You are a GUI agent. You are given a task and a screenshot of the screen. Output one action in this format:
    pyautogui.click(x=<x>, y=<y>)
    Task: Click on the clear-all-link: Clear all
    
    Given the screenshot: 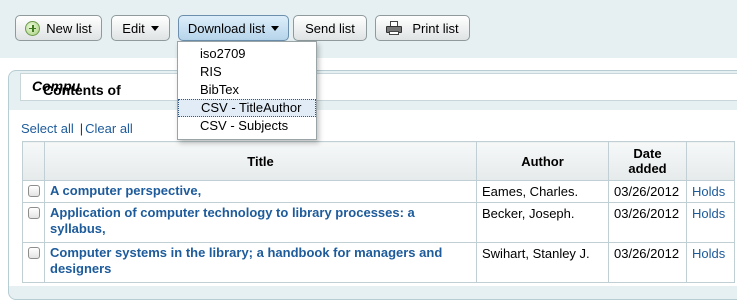 What is the action you would take?
    pyautogui.click(x=109, y=128)
    